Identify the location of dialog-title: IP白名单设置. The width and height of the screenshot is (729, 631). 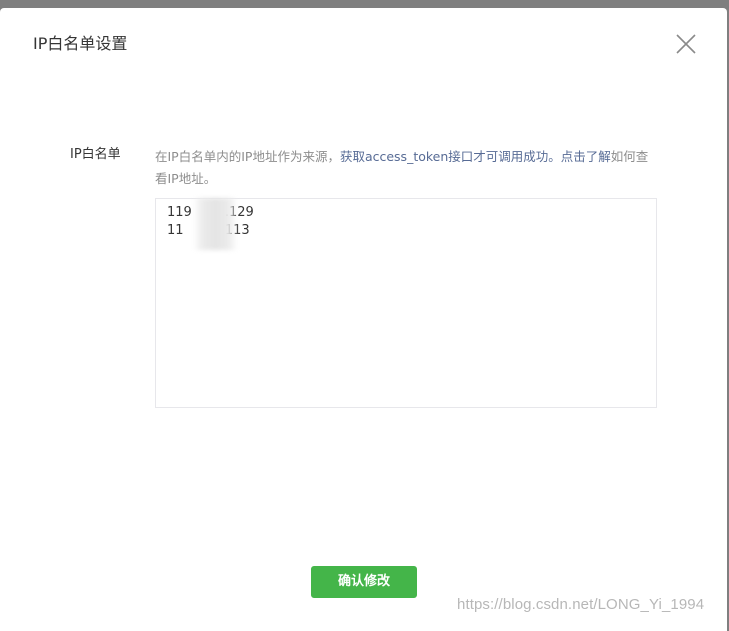
(80, 43).